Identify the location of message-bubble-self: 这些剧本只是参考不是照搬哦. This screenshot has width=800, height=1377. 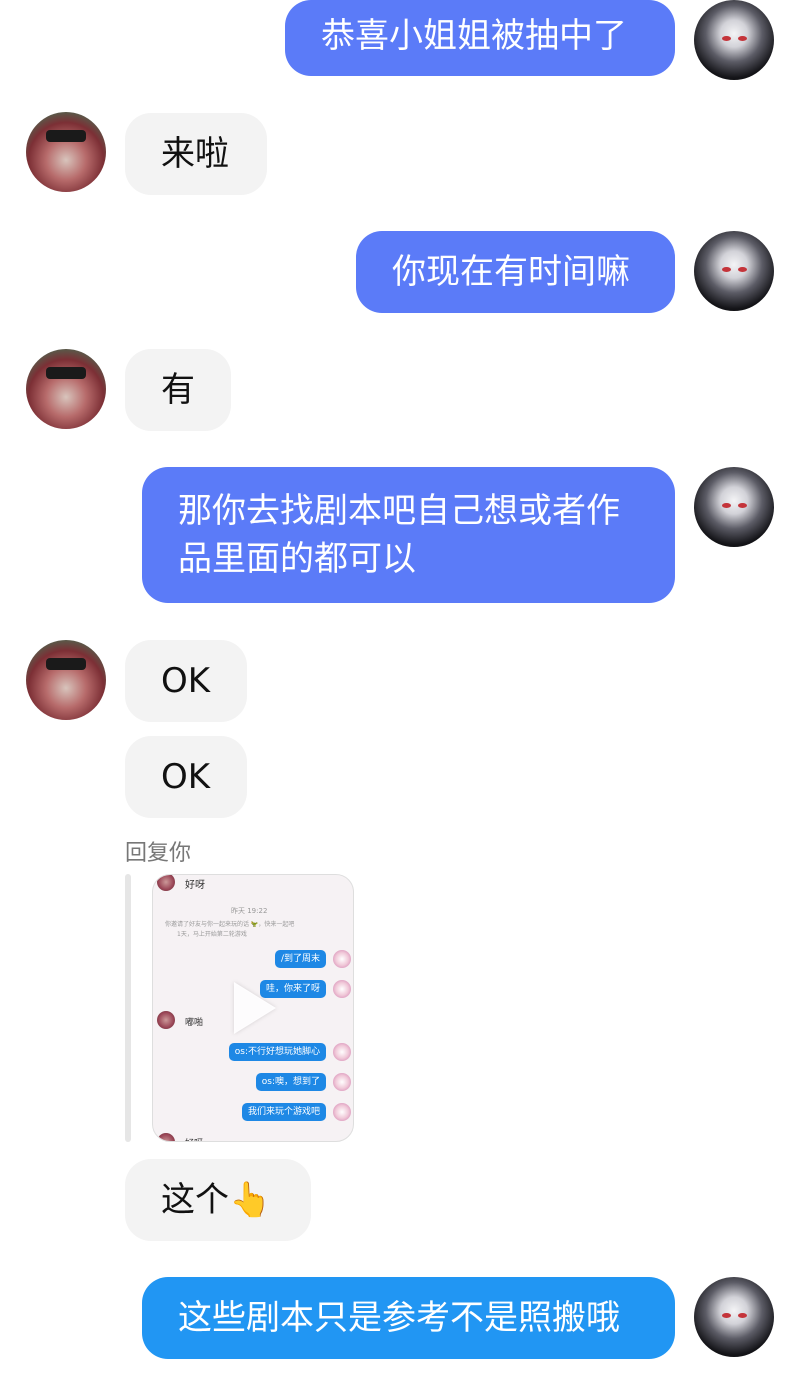
(408, 1318).